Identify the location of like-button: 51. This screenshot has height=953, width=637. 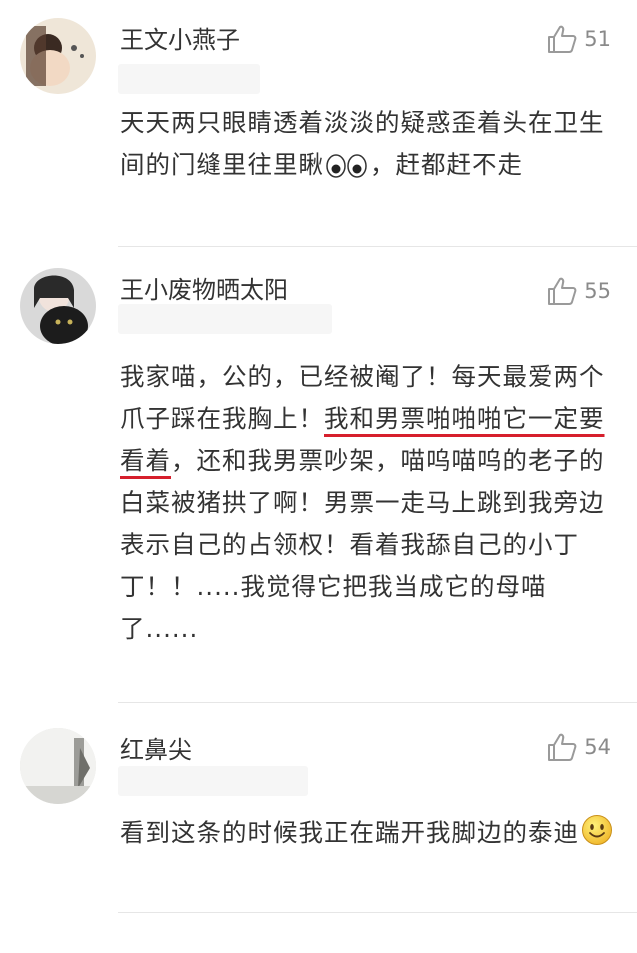
(578, 39).